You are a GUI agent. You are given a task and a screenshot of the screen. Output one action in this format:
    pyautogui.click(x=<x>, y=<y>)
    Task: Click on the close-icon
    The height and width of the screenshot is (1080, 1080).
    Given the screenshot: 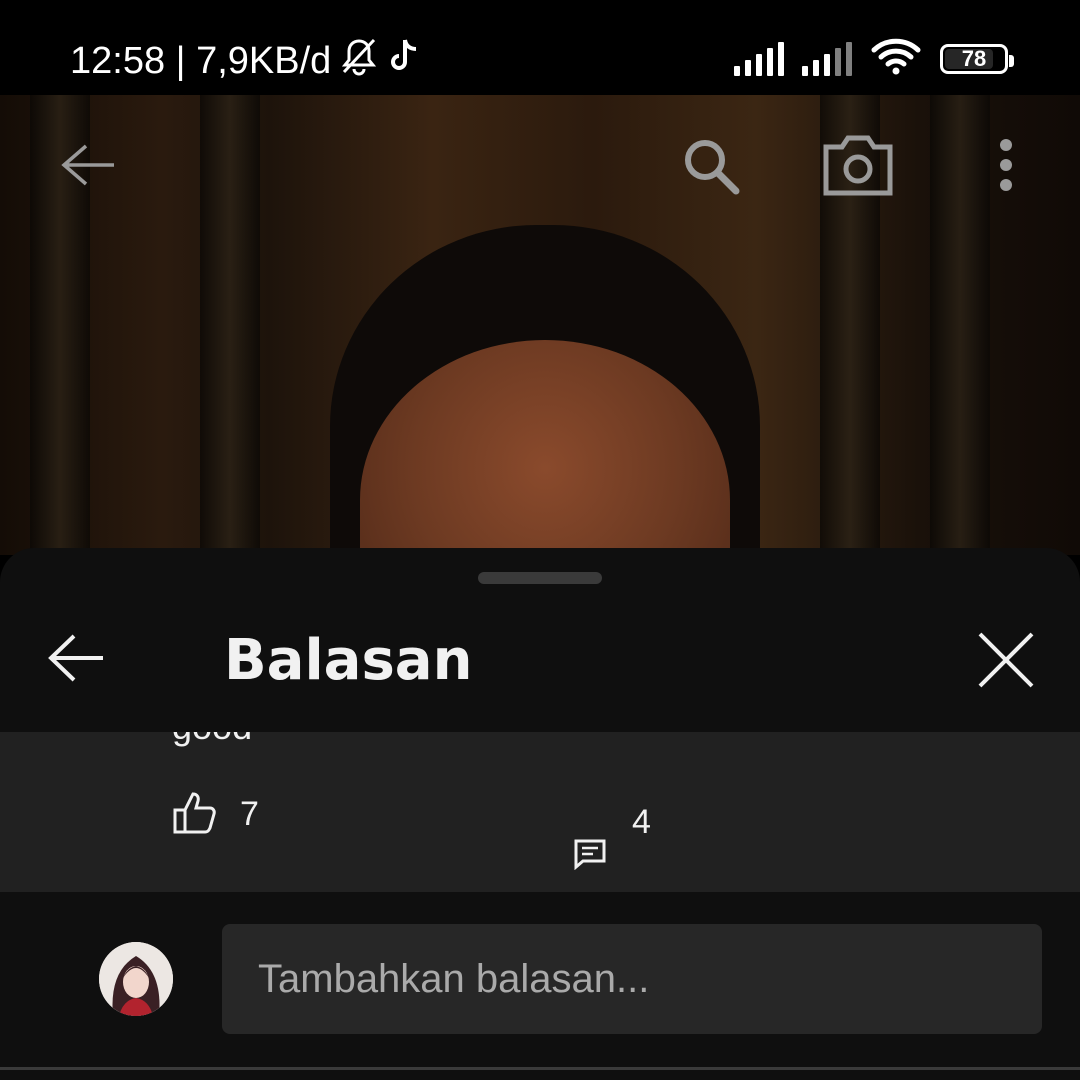 What is the action you would take?
    pyautogui.click(x=1006, y=660)
    